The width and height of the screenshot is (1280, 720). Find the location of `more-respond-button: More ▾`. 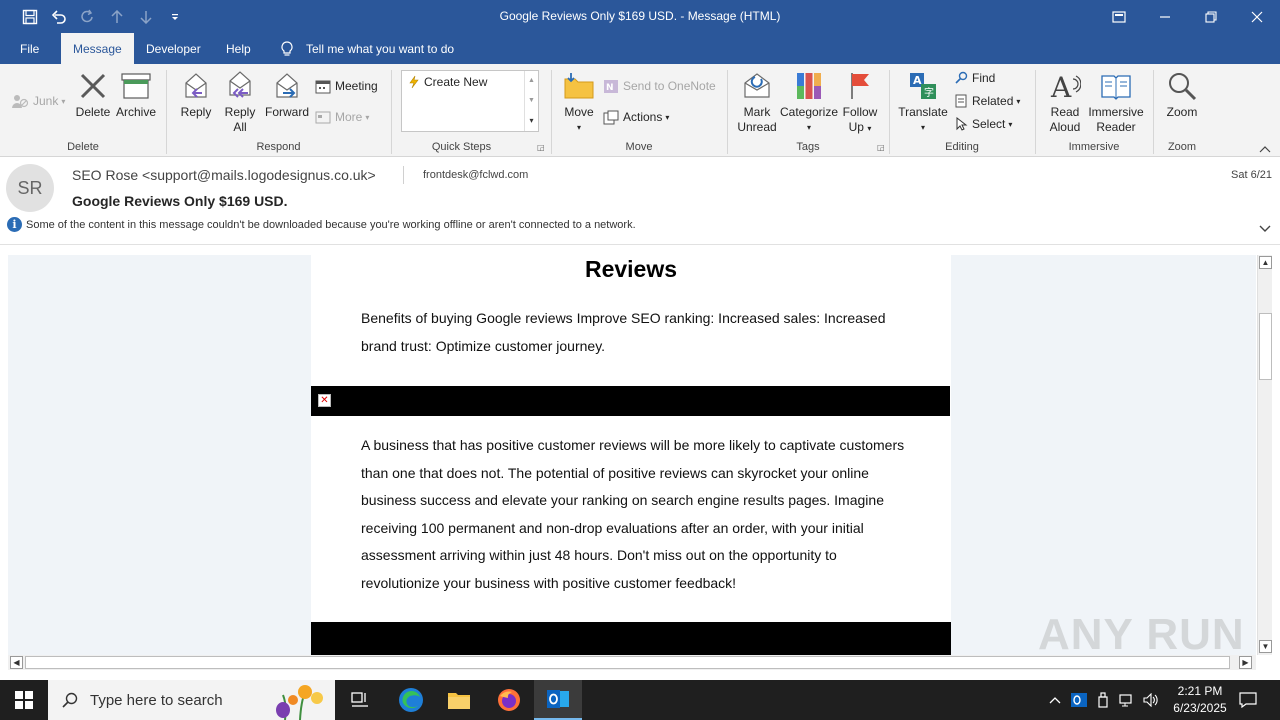

more-respond-button: More ▾ is located at coordinates (342, 117).